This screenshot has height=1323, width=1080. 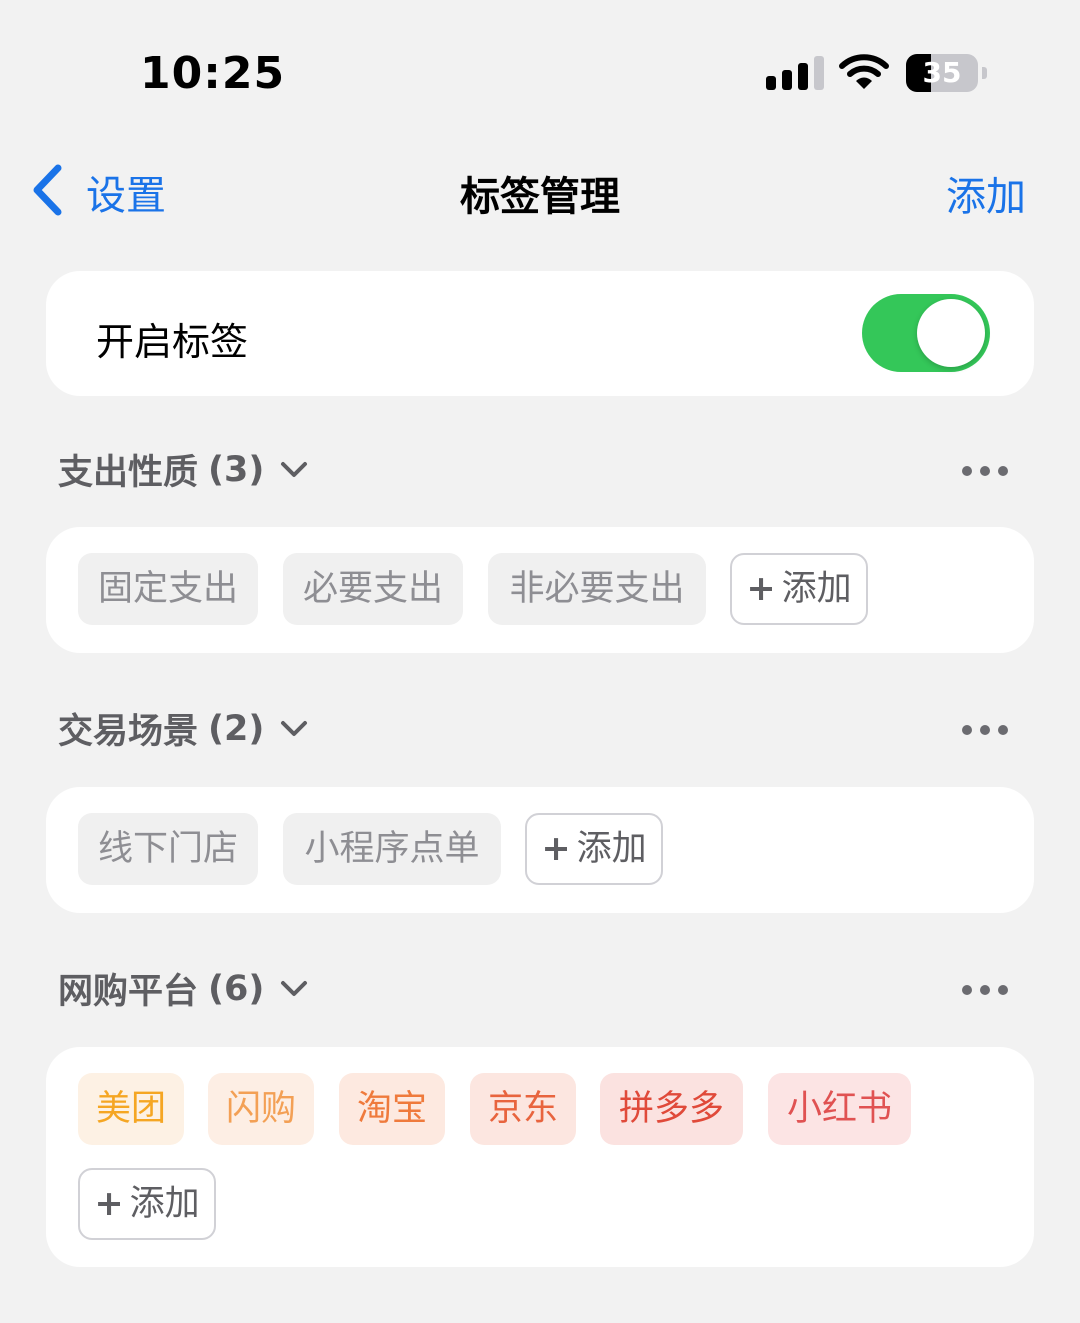 I want to click on tag-card: 线下门店 小程序点单 + 添加, so click(x=540, y=850).